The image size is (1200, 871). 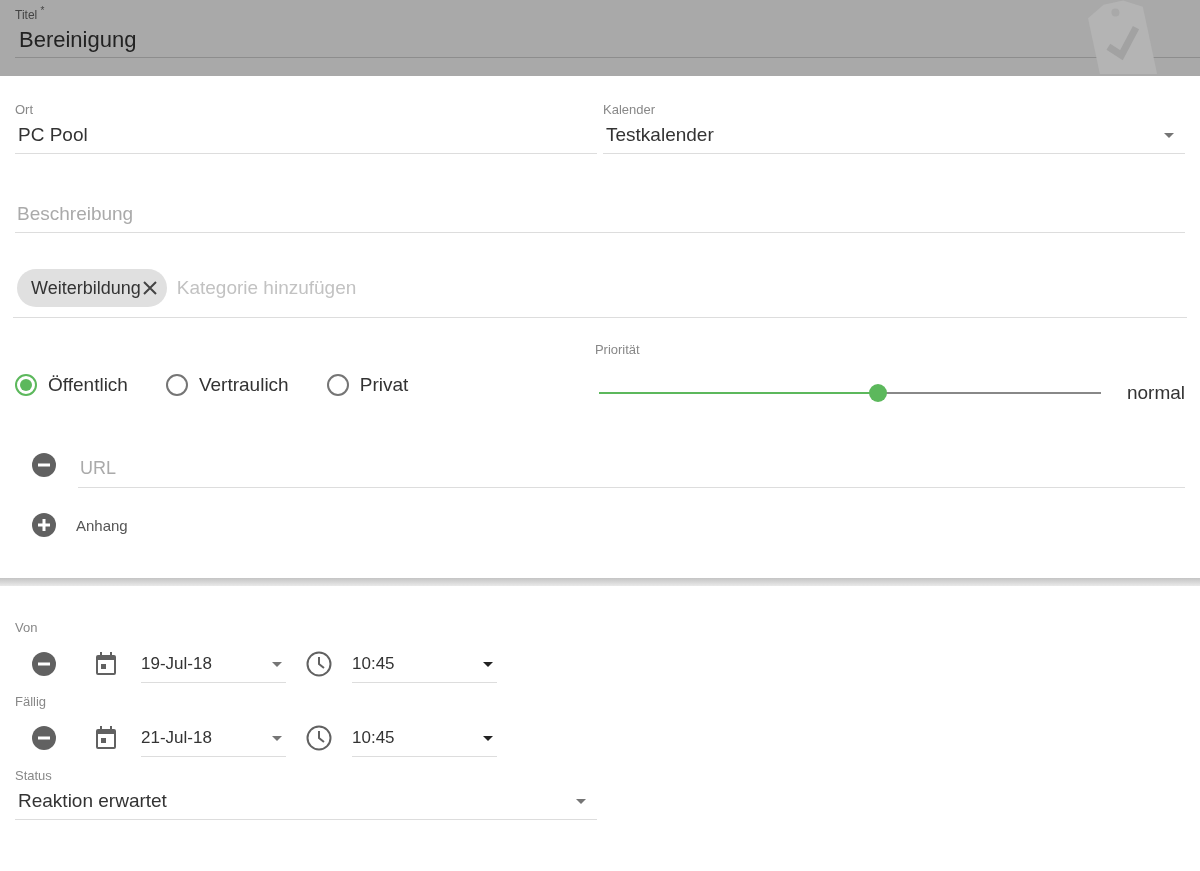 I want to click on date-dropdown: 21-Jul-18, so click(x=213, y=738).